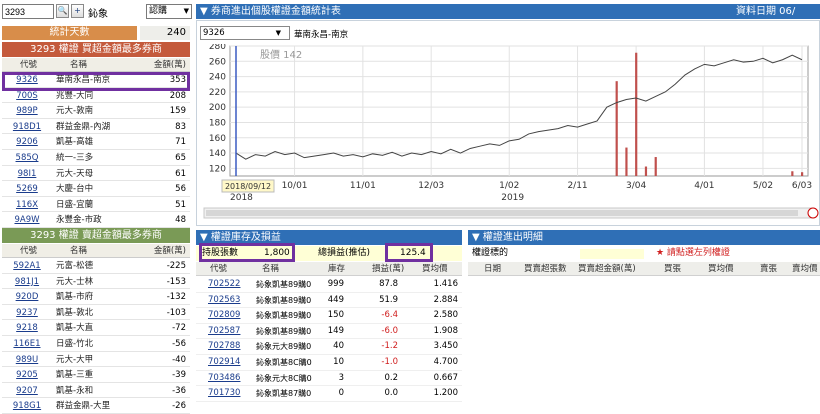 Image resolution: width=820 pixels, height=414 pixels. What do you see at coordinates (62, 11) in the screenshot?
I see `search-icon: 🔍` at bounding box center [62, 11].